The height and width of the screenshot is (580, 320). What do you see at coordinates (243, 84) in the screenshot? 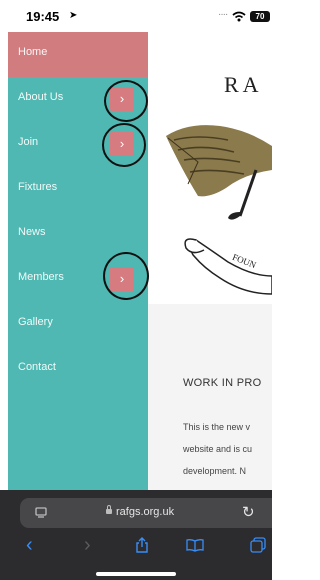
I see `logo-text: RA` at bounding box center [243, 84].